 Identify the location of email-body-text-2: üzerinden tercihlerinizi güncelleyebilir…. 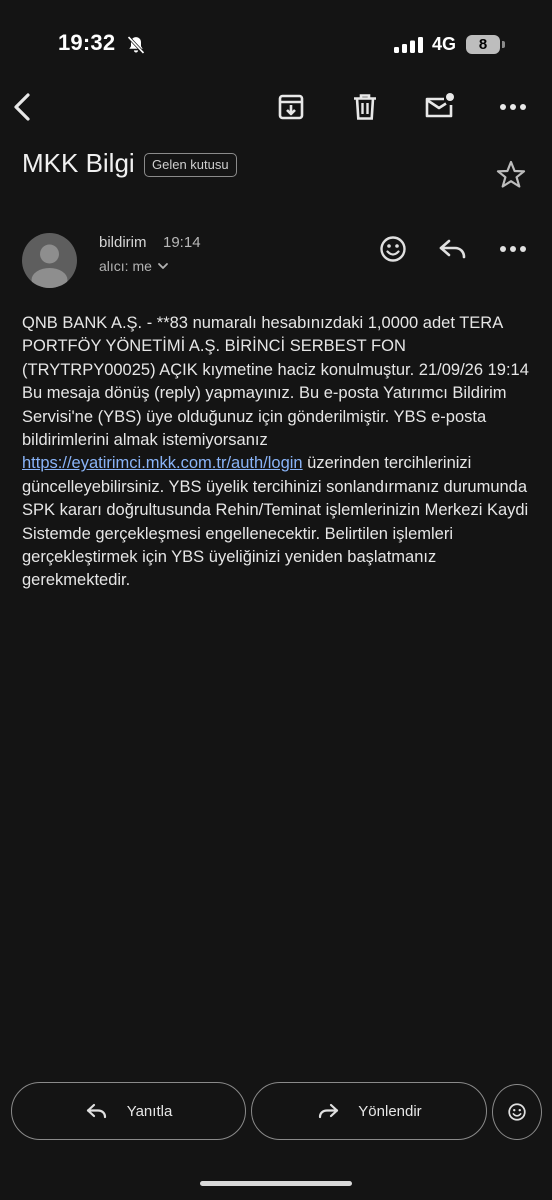
(275, 522).